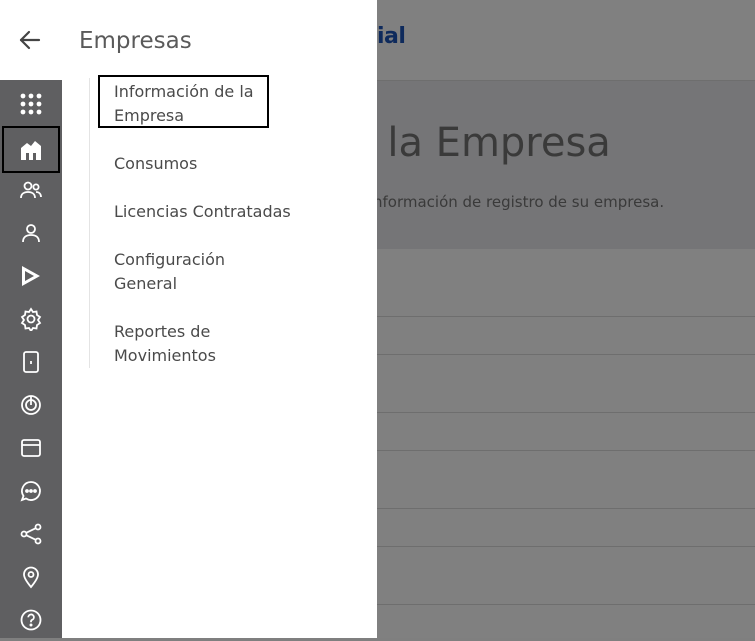 The width and height of the screenshot is (755, 641). I want to click on share-icon, so click(31, 533).